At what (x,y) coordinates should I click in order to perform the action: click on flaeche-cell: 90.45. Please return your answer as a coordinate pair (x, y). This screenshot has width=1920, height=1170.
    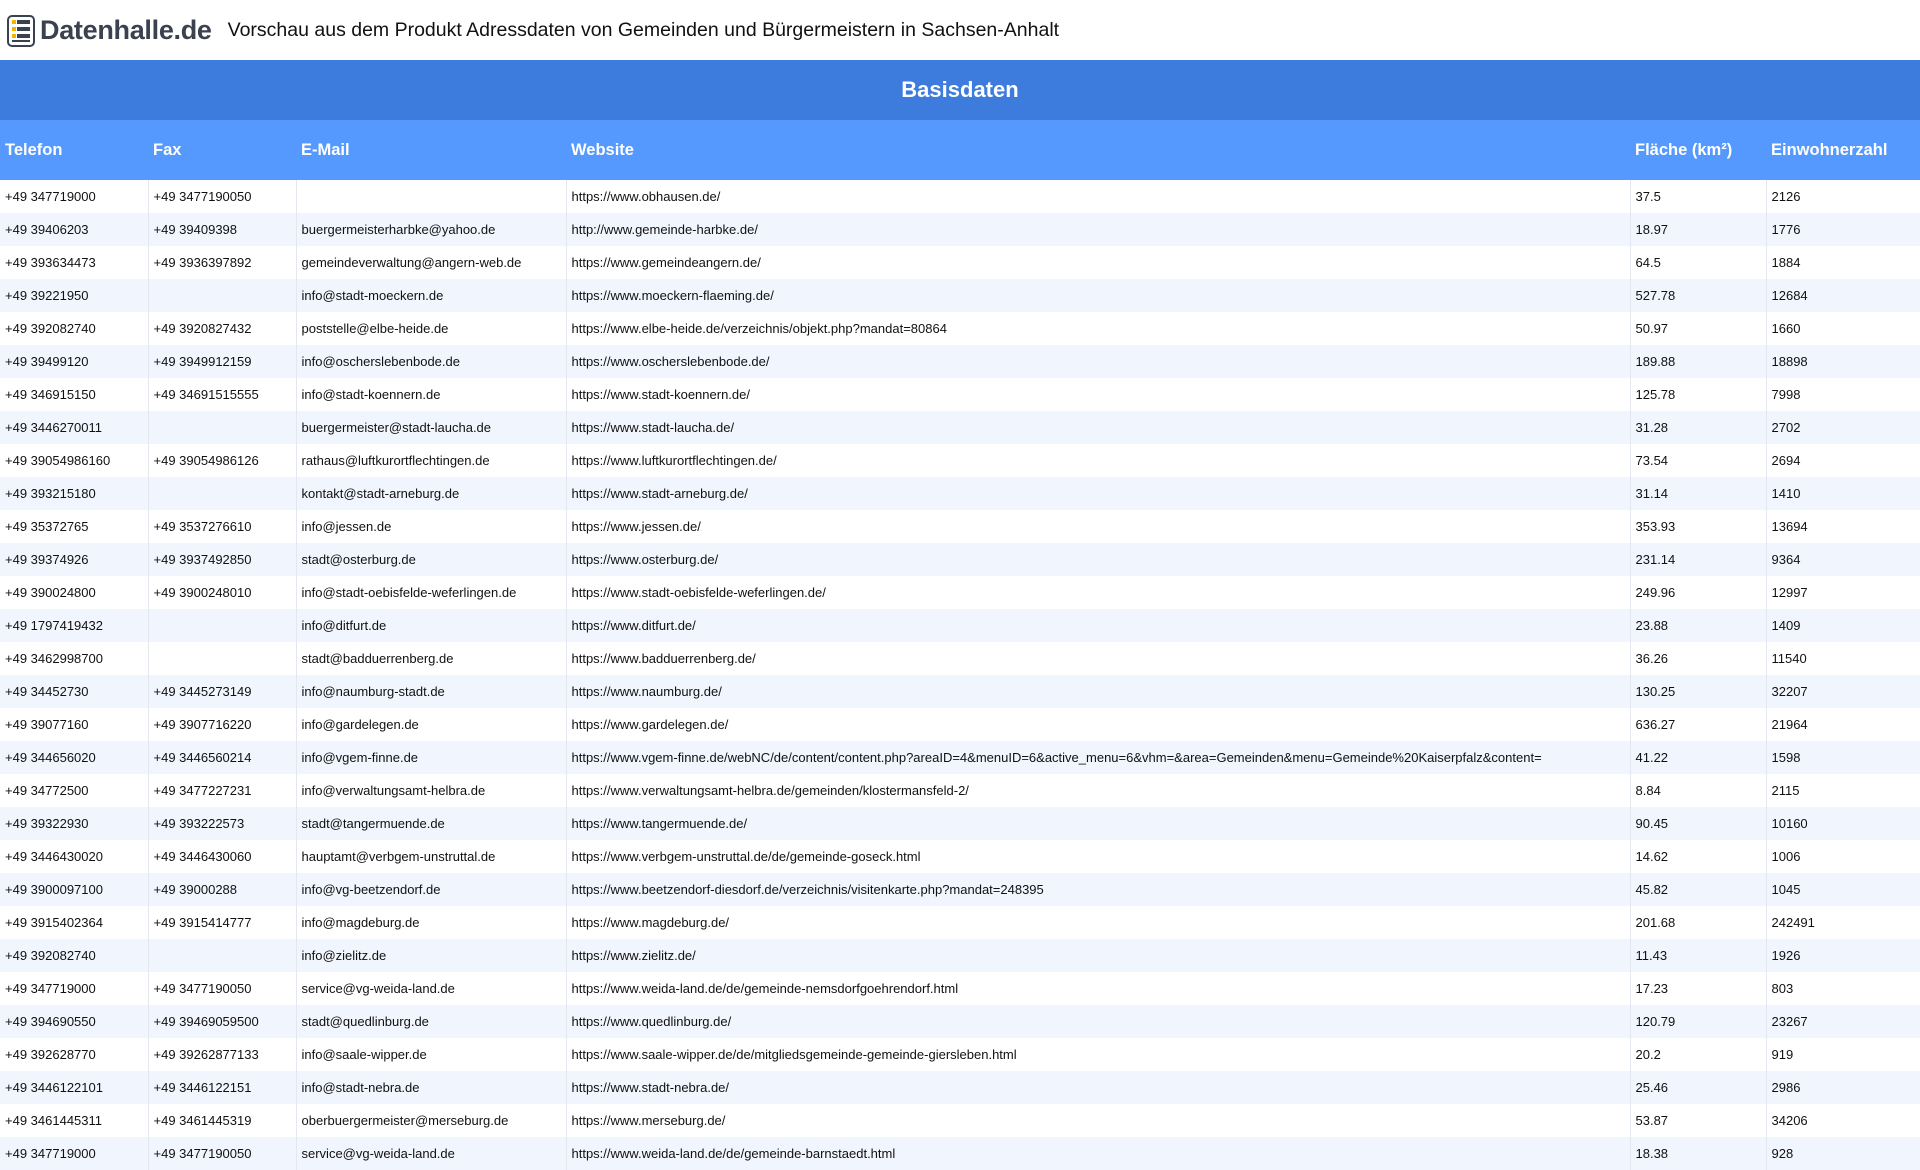
    Looking at the image, I should click on (1697, 823).